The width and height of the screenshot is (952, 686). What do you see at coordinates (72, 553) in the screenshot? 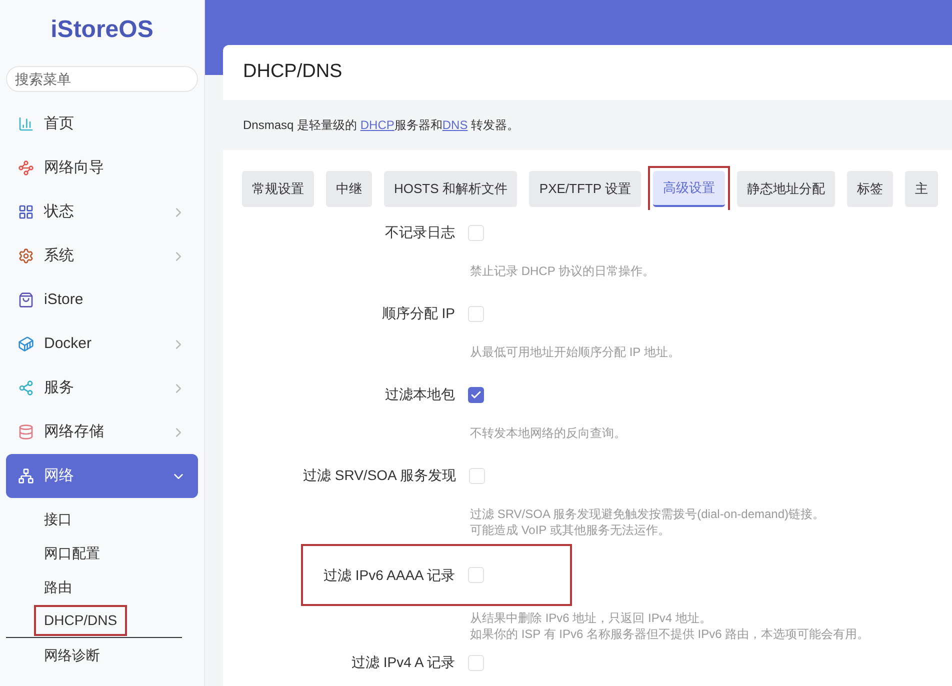
I see `submenu-item: 网口配置` at bounding box center [72, 553].